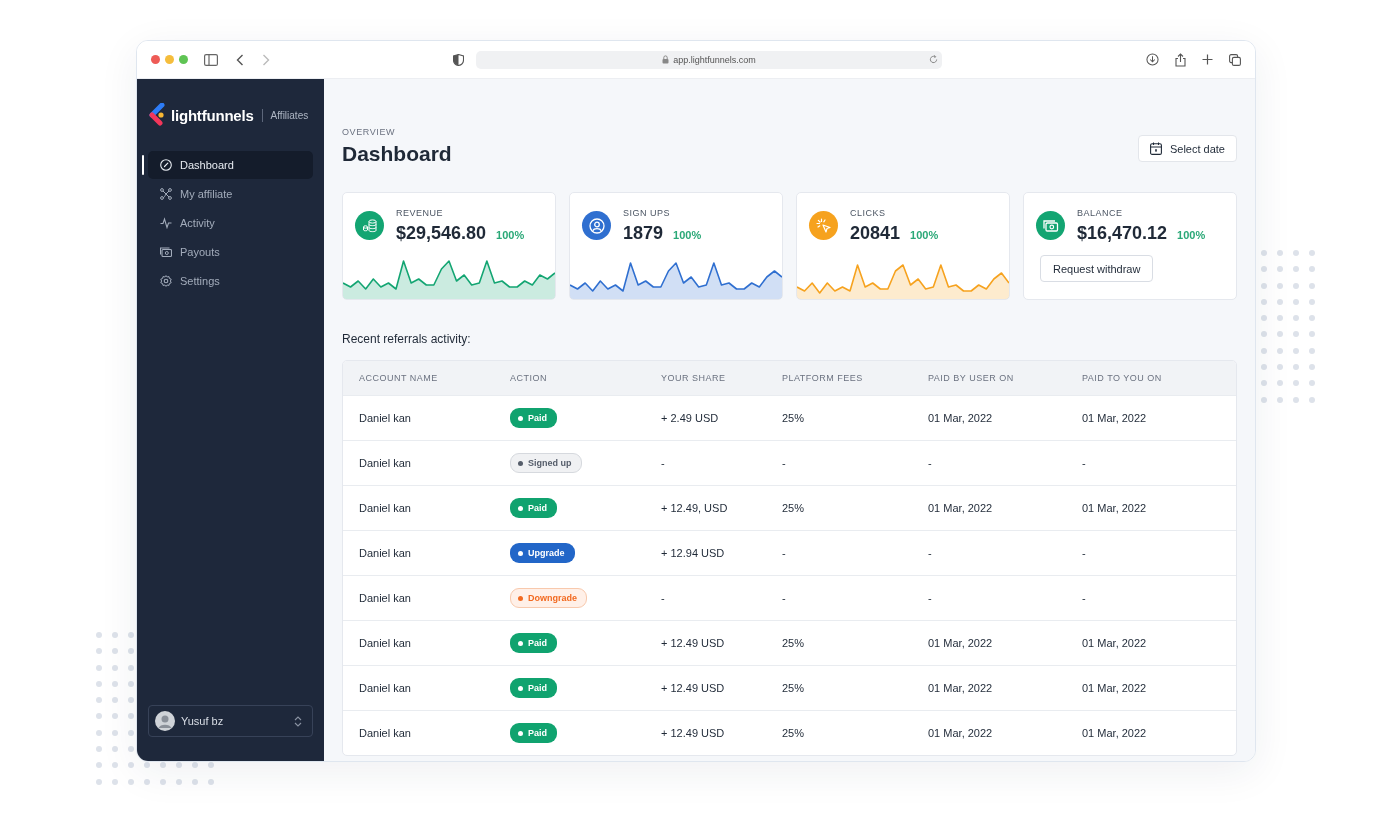  Describe the element at coordinates (298, 721) in the screenshot. I see `chevron-updown-icon` at that location.